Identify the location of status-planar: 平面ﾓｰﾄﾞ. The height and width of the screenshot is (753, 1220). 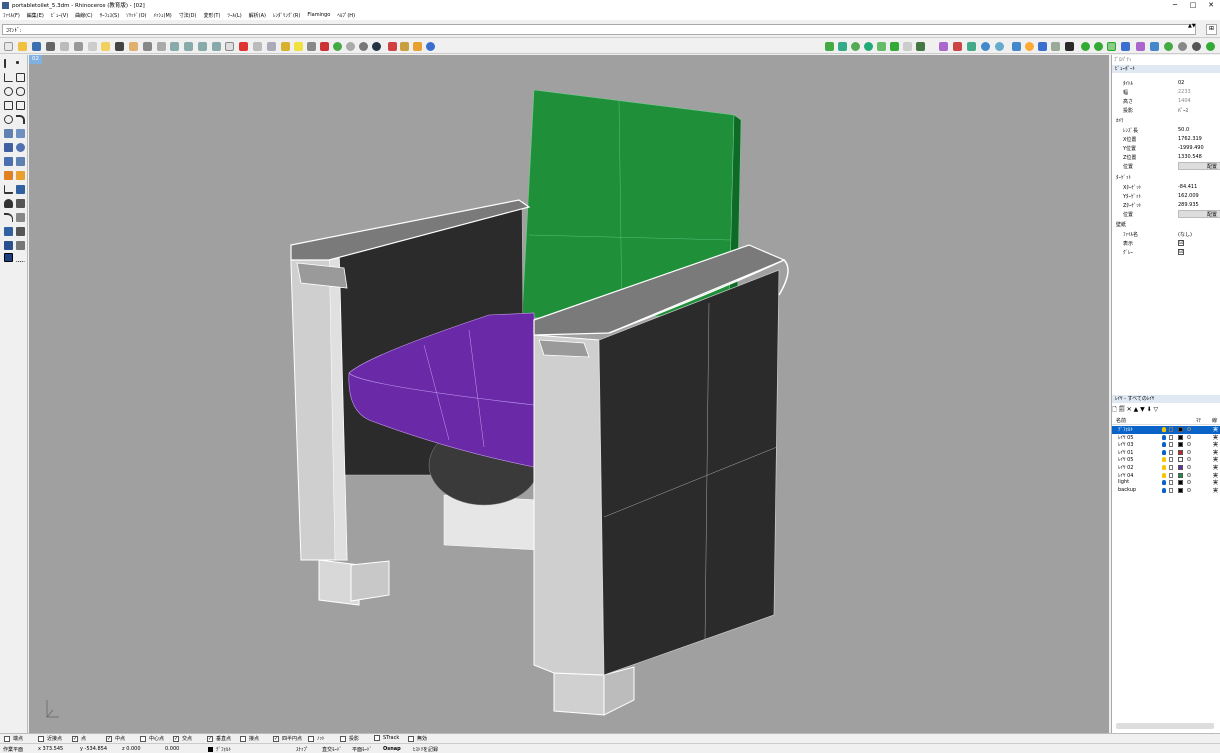
(362, 749).